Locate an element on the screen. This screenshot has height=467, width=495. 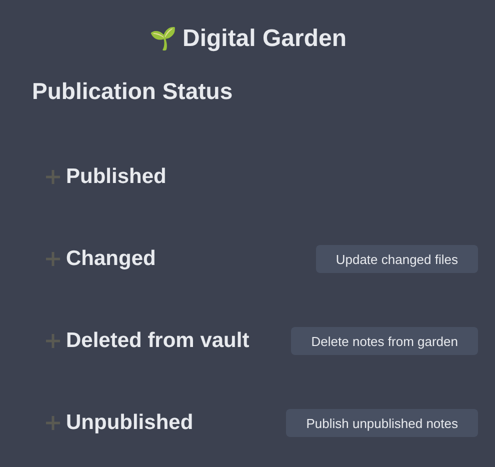
app-title: Digital Garden is located at coordinates (264, 39).